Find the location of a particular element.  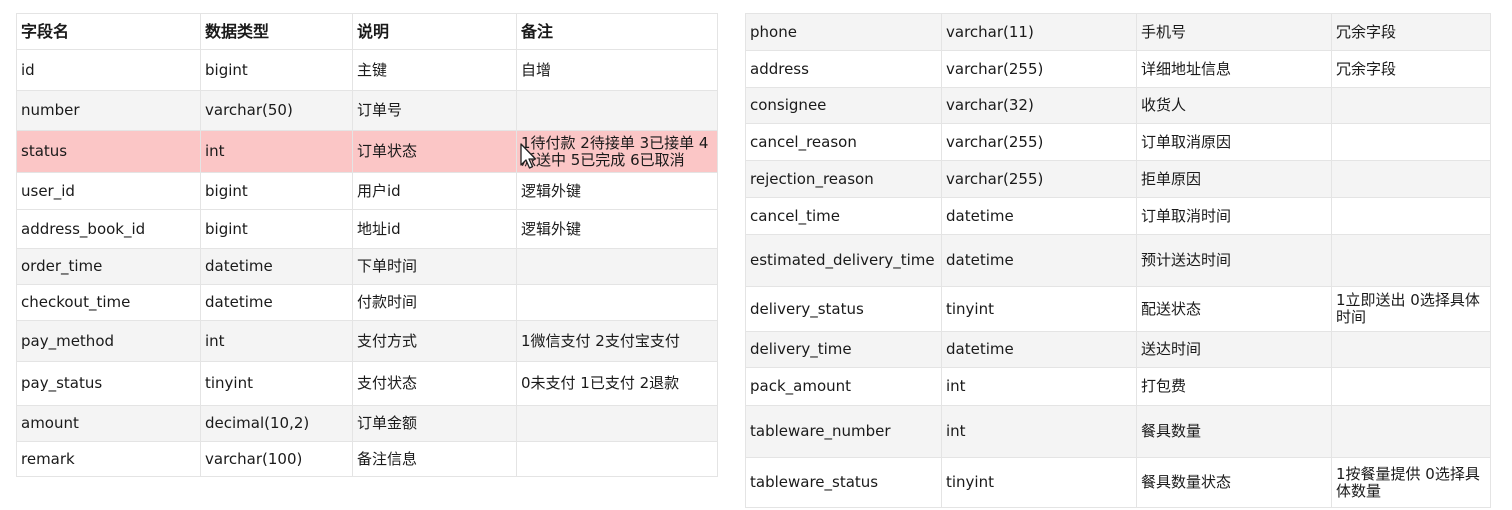

table-row: pay_status tinyint 支付状态 0未支付 1已支付 2退款 is located at coordinates (367, 383).